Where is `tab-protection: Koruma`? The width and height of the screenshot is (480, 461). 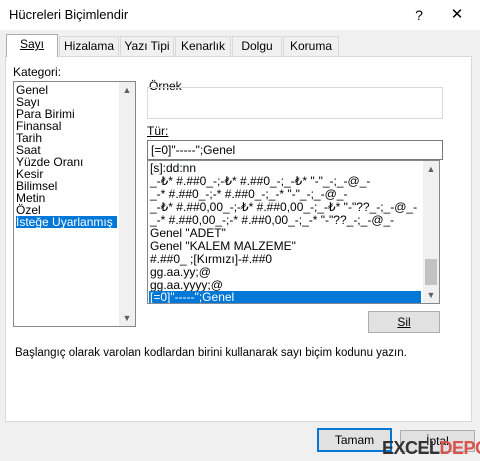
tab-protection: Koruma is located at coordinates (311, 46).